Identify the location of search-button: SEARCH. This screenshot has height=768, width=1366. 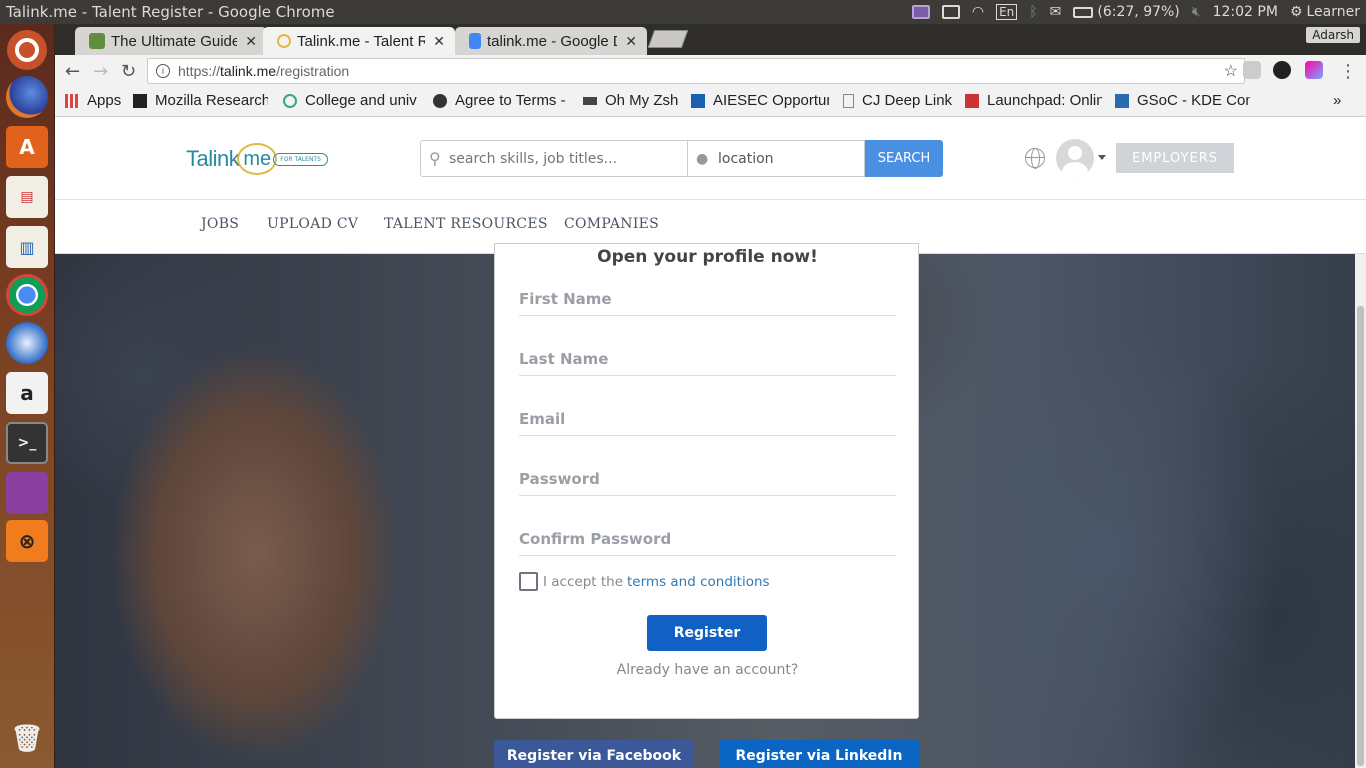
(904, 158).